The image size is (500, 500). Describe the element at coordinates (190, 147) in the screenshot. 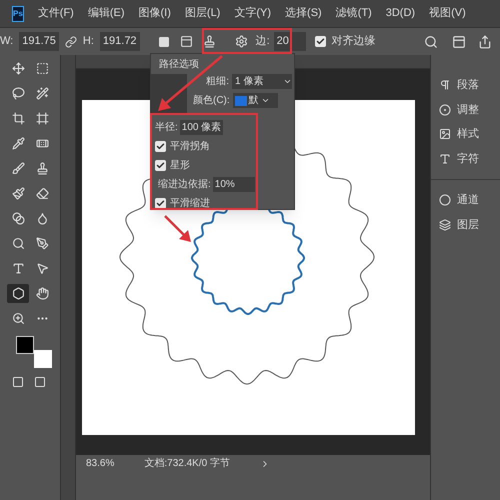

I see `option-label: 平滑拐角` at that location.